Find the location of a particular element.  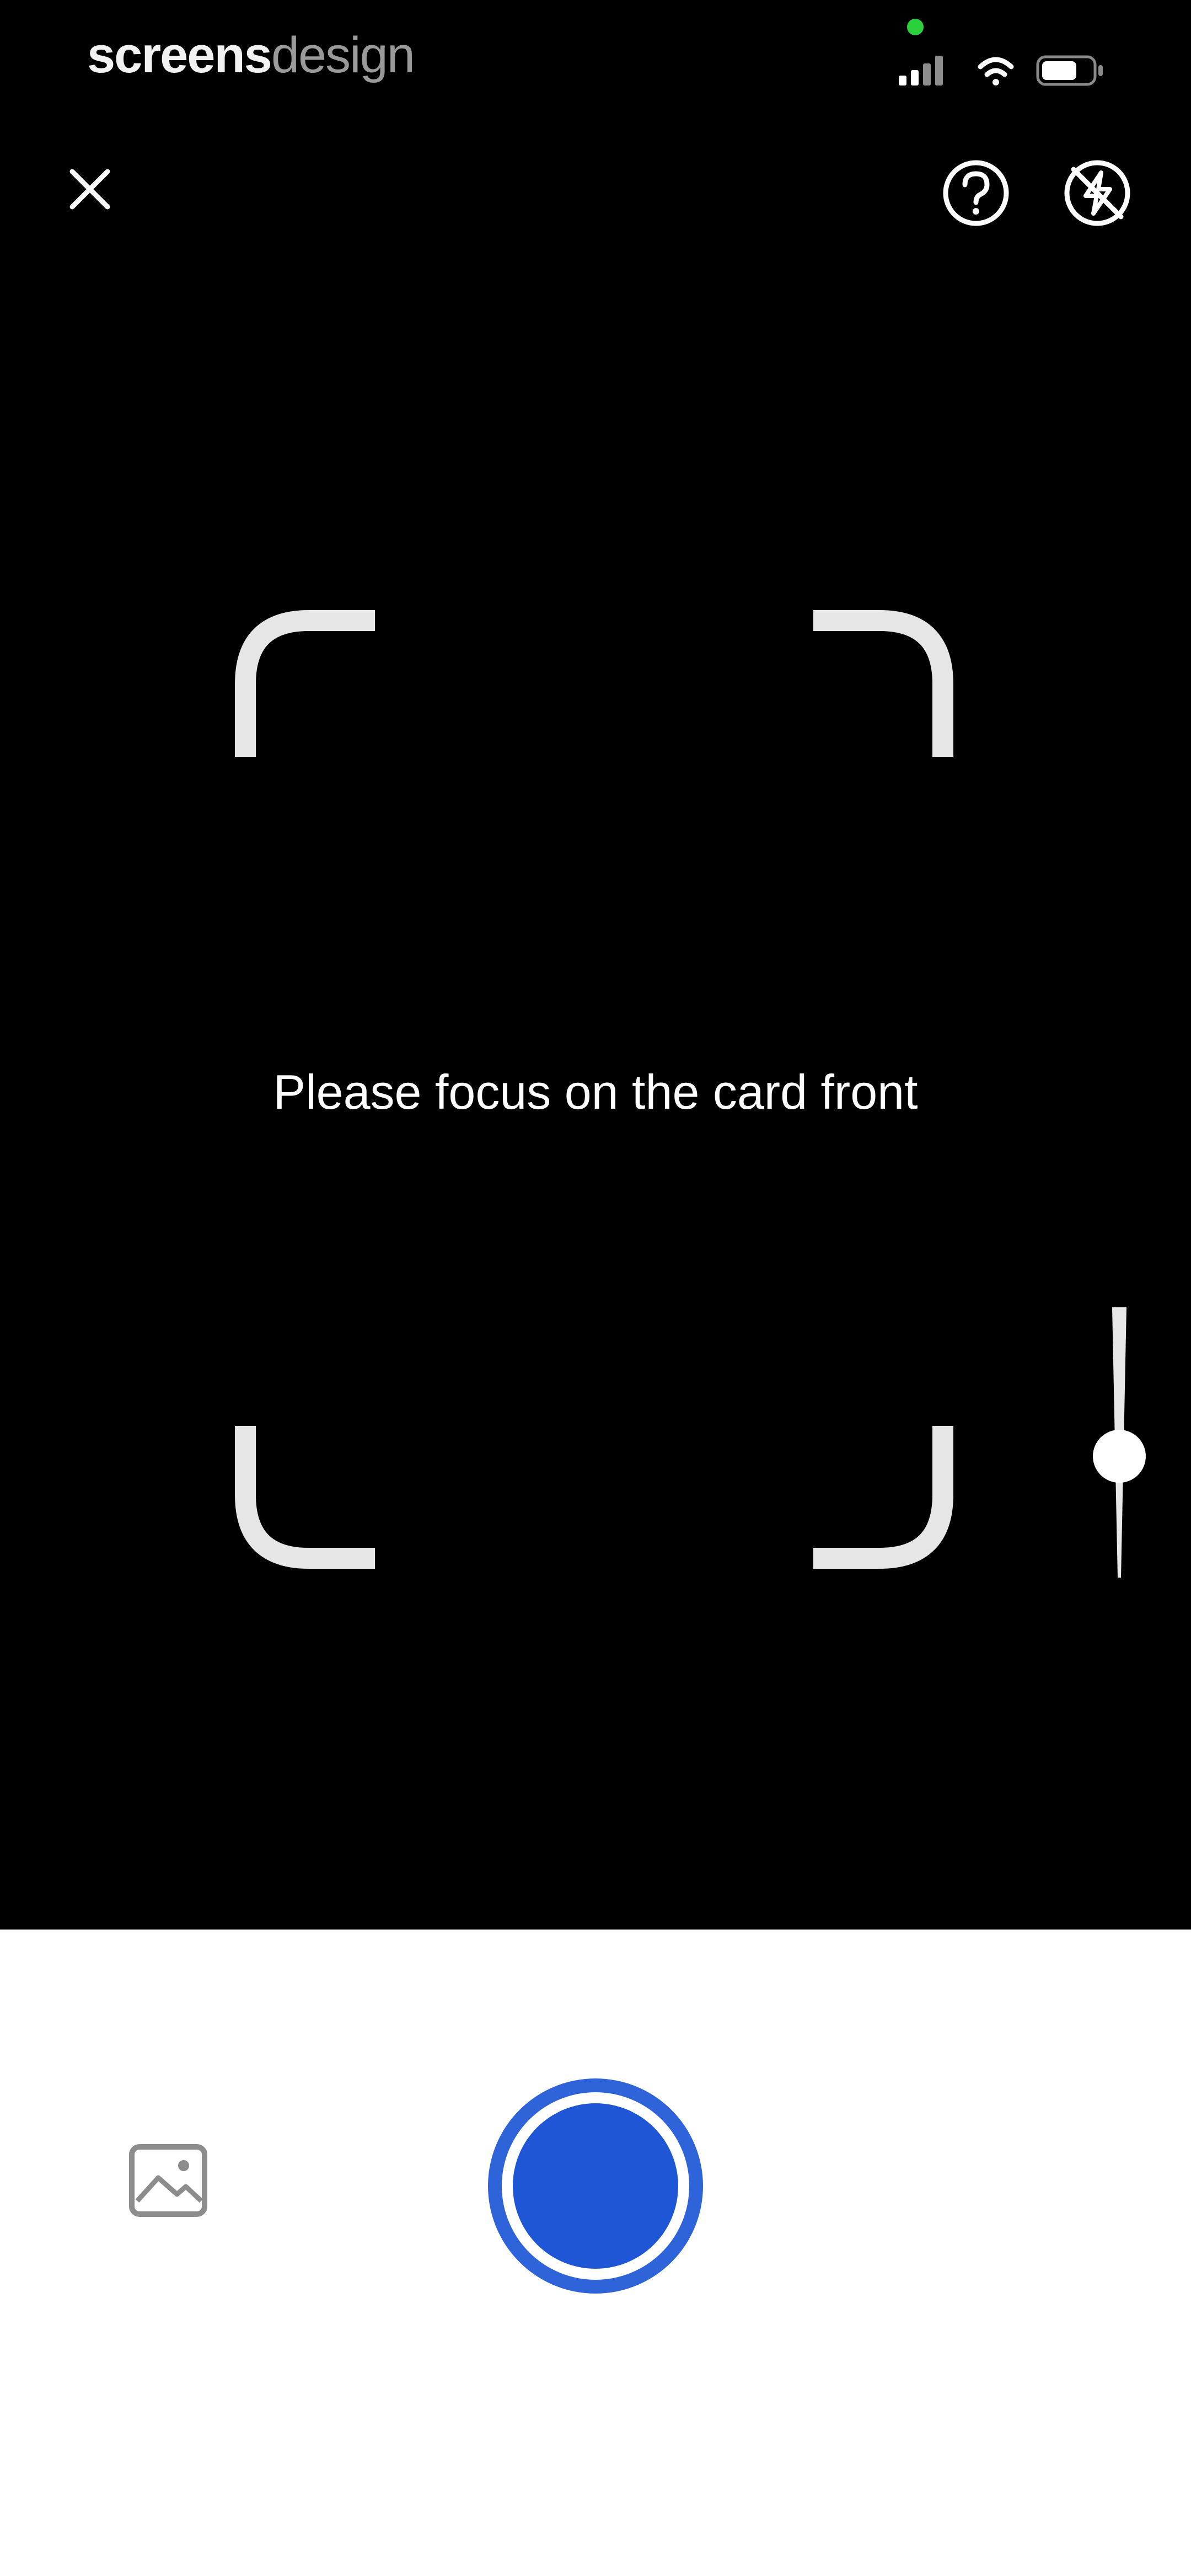

scan-instruction: Please focus on the card front is located at coordinates (595, 1092).